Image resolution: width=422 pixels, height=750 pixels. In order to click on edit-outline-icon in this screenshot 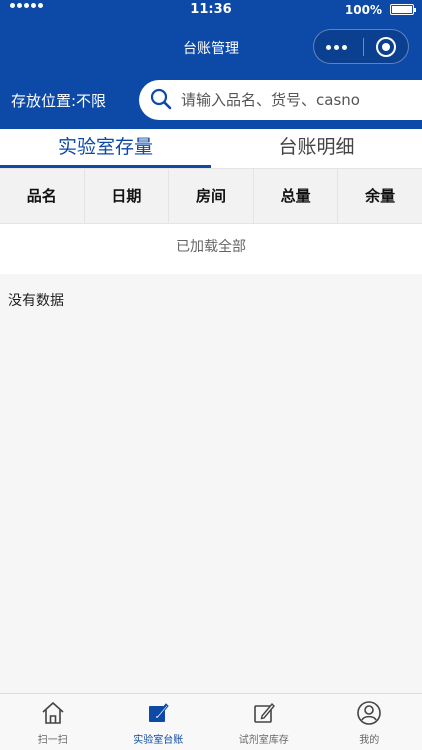, I will do `click(264, 712)`.